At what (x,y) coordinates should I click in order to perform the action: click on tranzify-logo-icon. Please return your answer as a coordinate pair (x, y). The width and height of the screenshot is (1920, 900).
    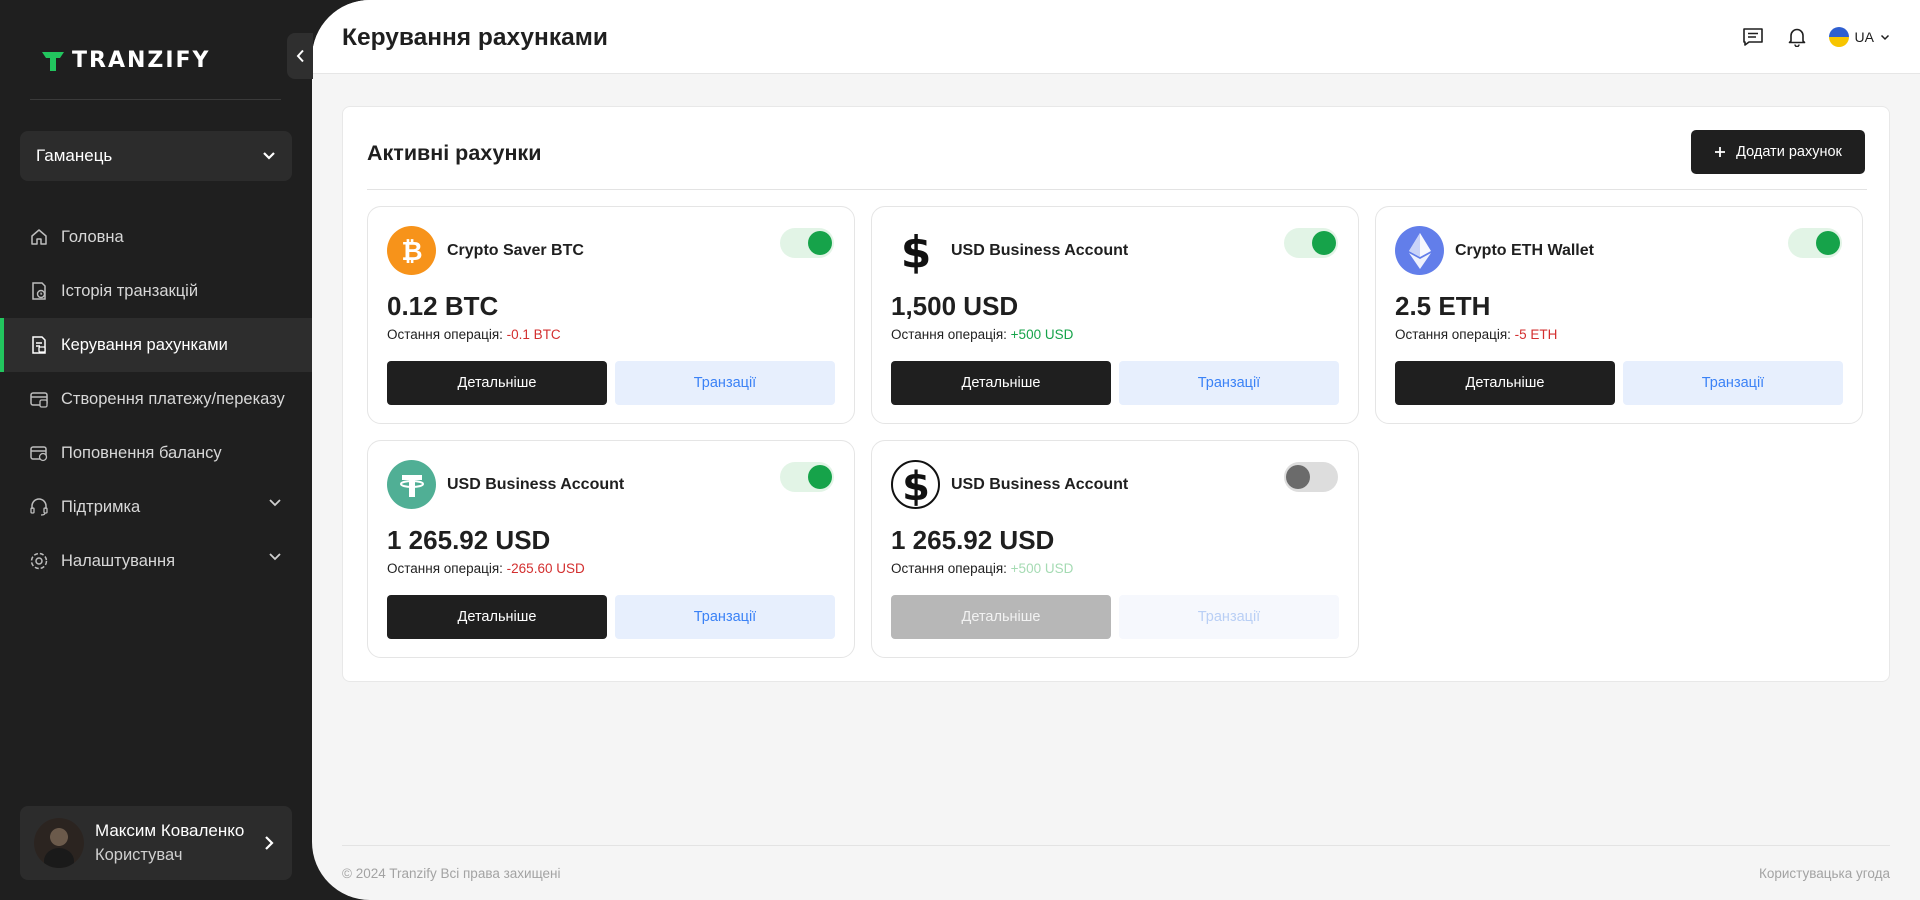
    Looking at the image, I should click on (53, 61).